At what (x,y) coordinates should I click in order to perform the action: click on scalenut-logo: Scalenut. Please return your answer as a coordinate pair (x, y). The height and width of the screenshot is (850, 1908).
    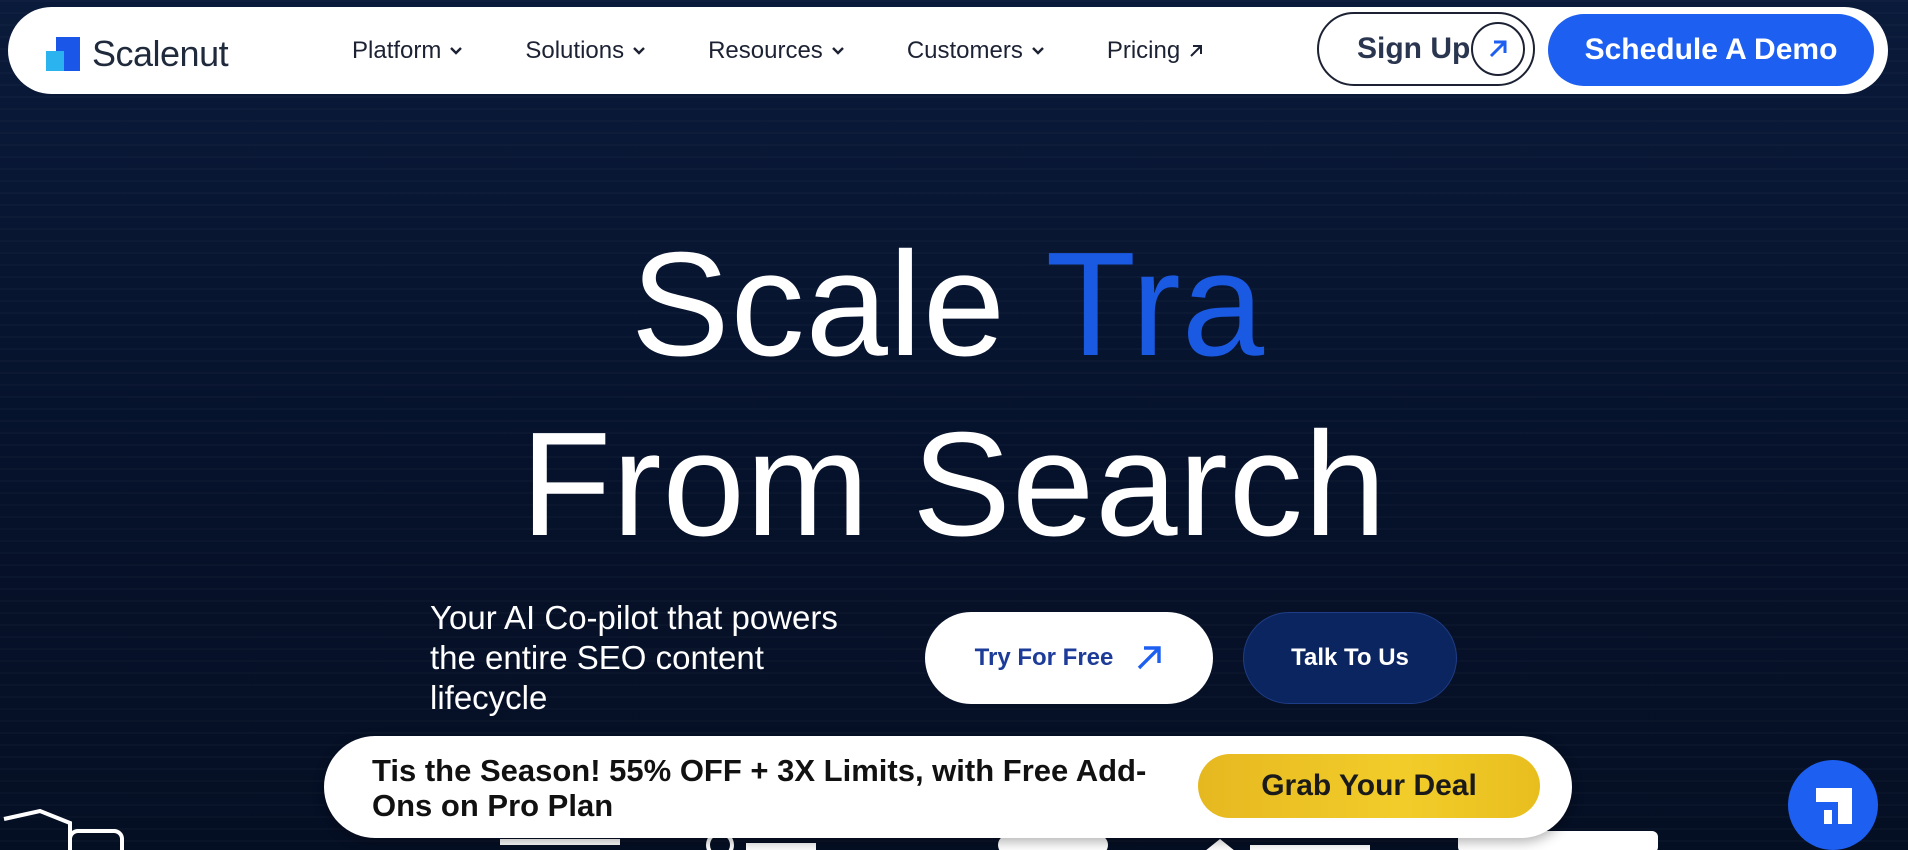
    Looking at the image, I should click on (137, 54).